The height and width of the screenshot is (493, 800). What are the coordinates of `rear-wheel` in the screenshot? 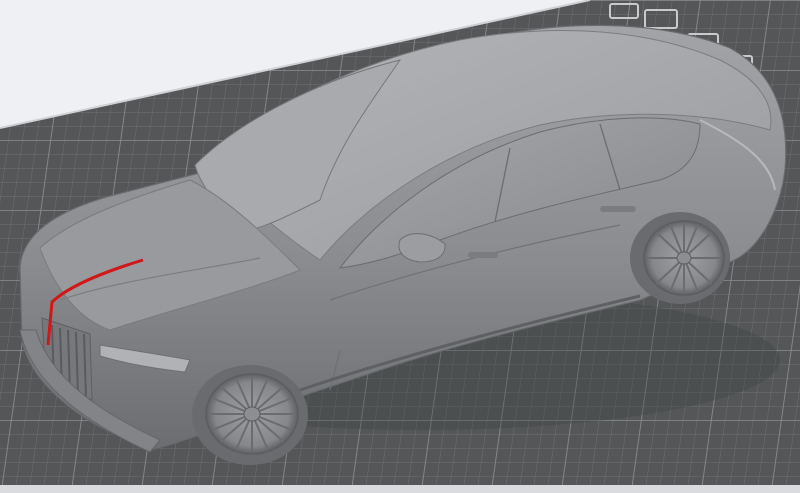 It's located at (680, 258).